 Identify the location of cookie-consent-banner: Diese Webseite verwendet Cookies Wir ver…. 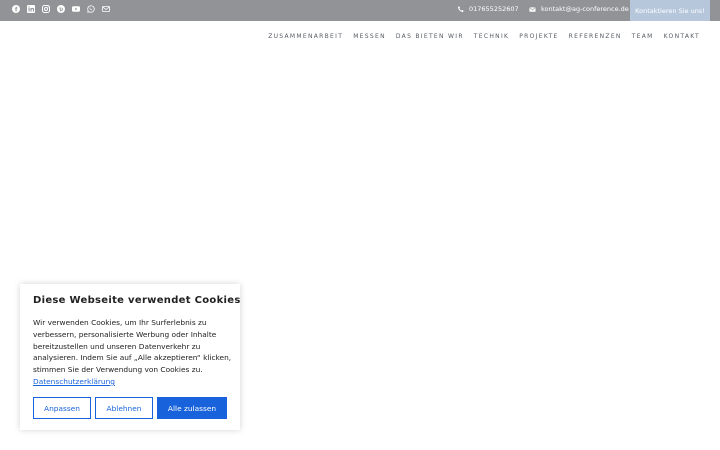
(130, 357).